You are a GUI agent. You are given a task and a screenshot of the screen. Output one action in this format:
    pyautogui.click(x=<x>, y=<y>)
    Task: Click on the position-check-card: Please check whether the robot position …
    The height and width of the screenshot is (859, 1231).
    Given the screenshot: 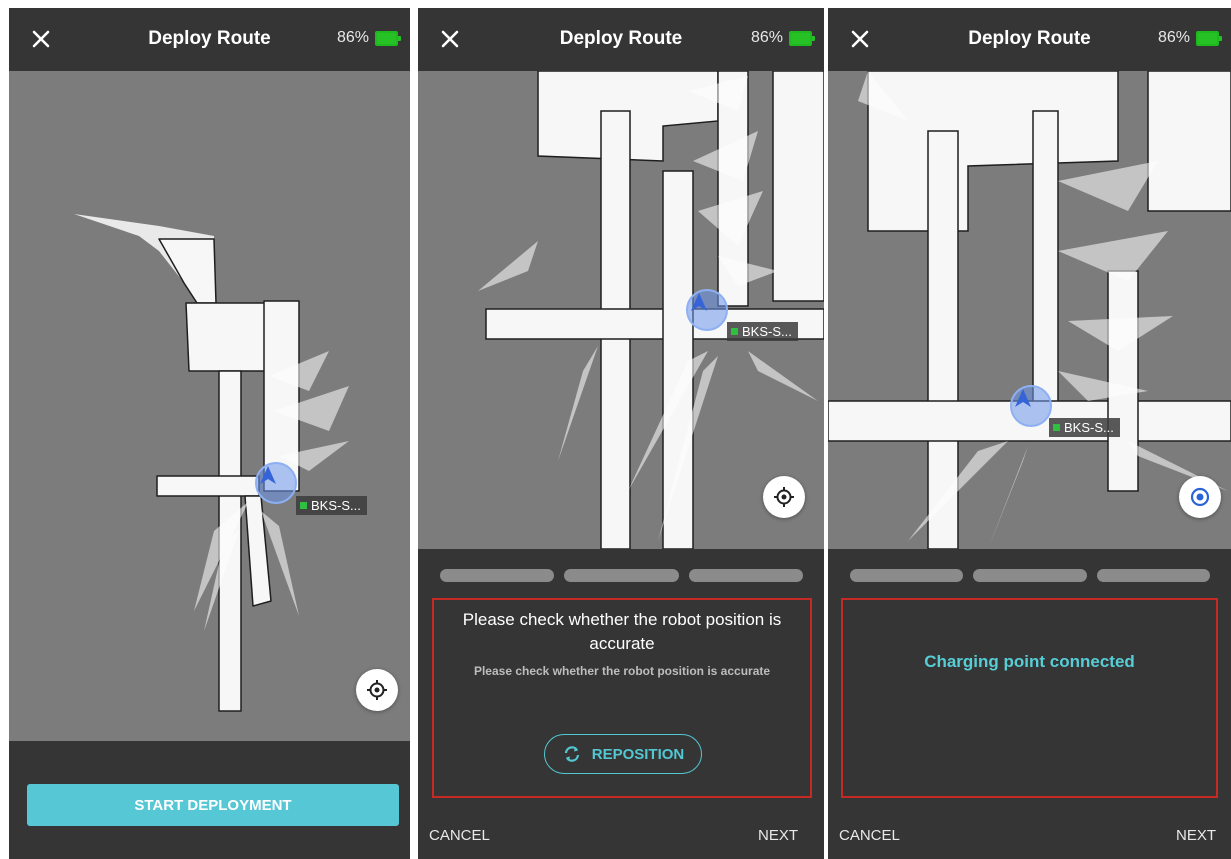 What is the action you would take?
    pyautogui.click(x=622, y=698)
    